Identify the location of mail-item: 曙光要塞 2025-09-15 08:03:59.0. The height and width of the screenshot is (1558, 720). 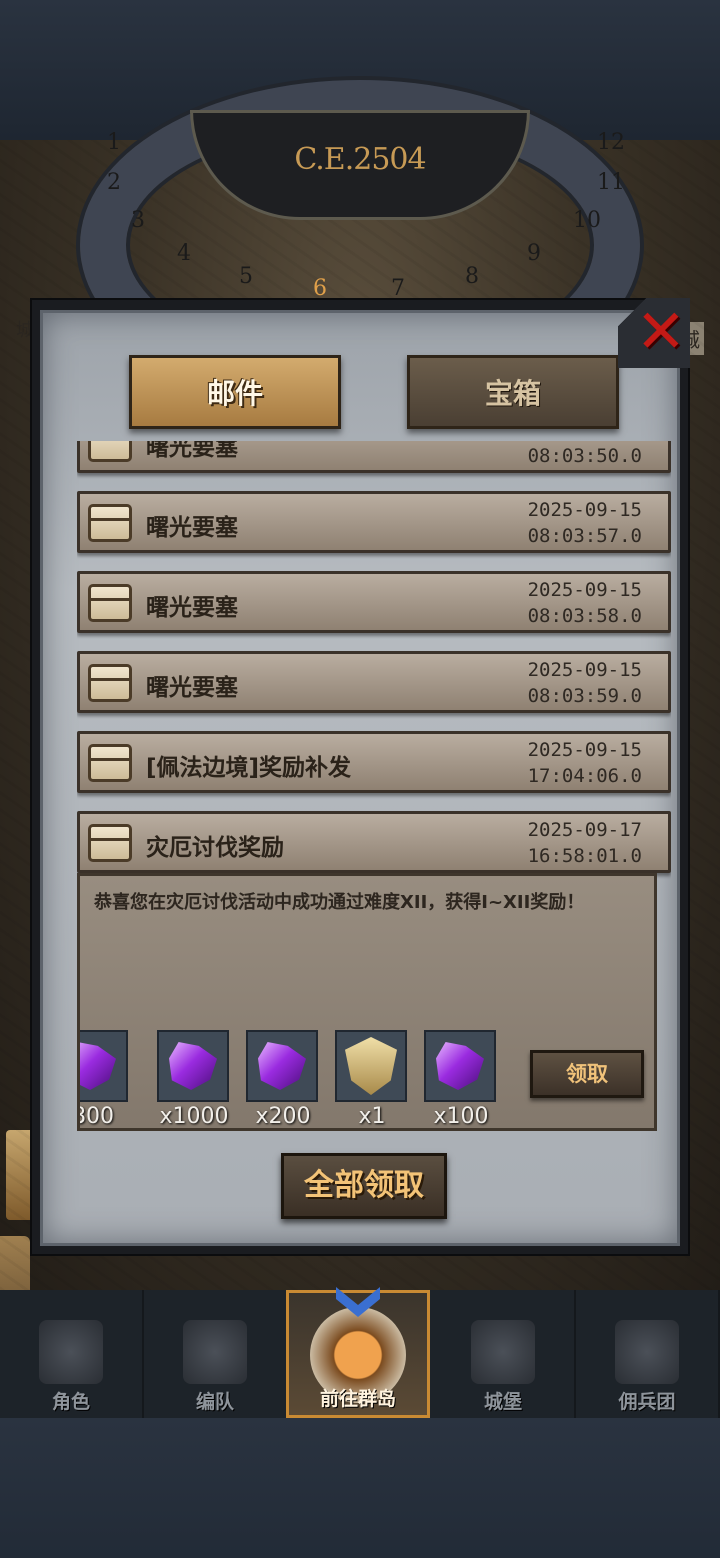
(374, 682).